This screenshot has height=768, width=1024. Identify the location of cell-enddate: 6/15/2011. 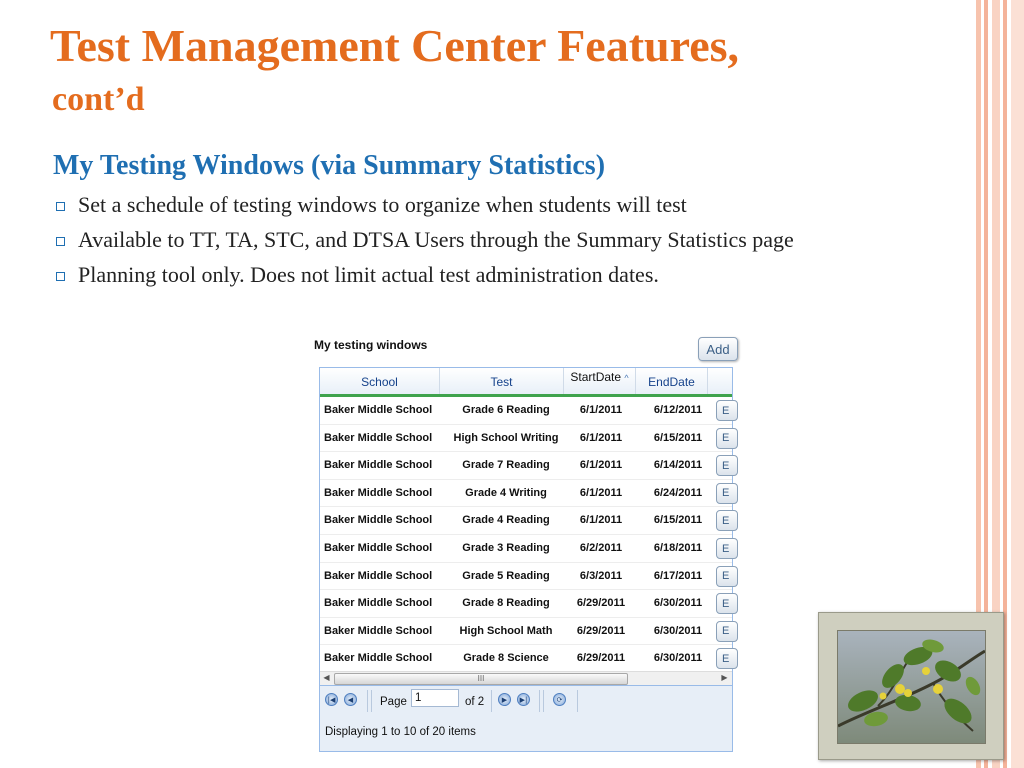
(678, 520).